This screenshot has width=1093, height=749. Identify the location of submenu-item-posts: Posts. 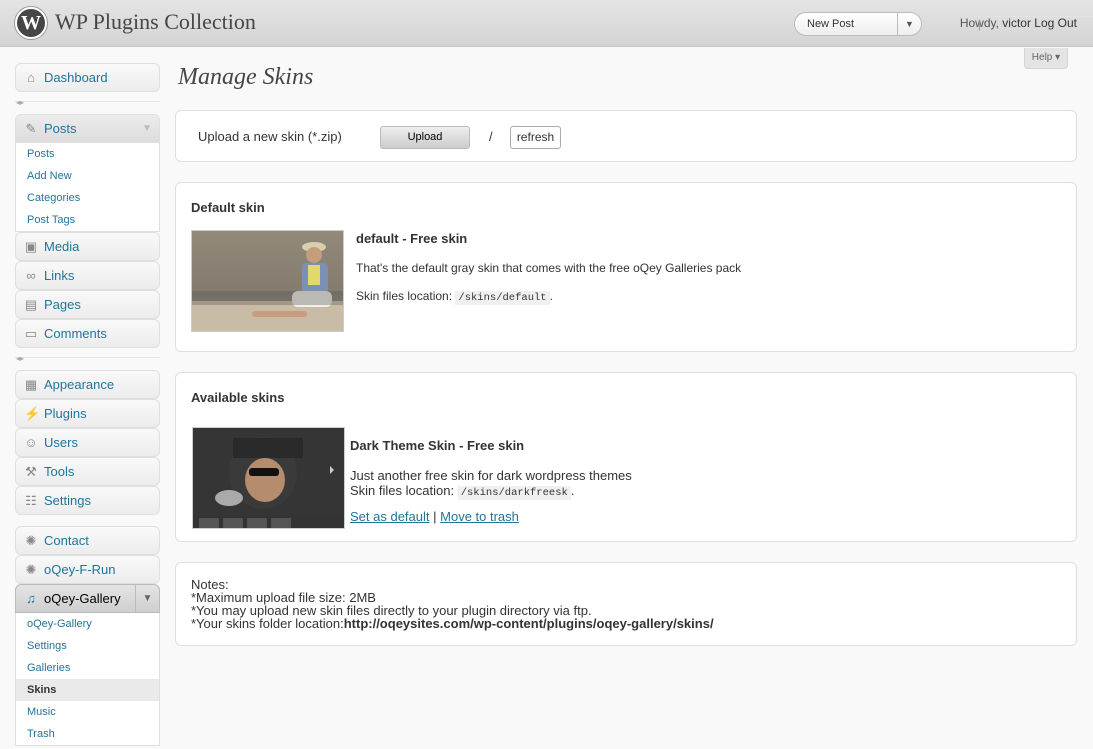
(87, 154).